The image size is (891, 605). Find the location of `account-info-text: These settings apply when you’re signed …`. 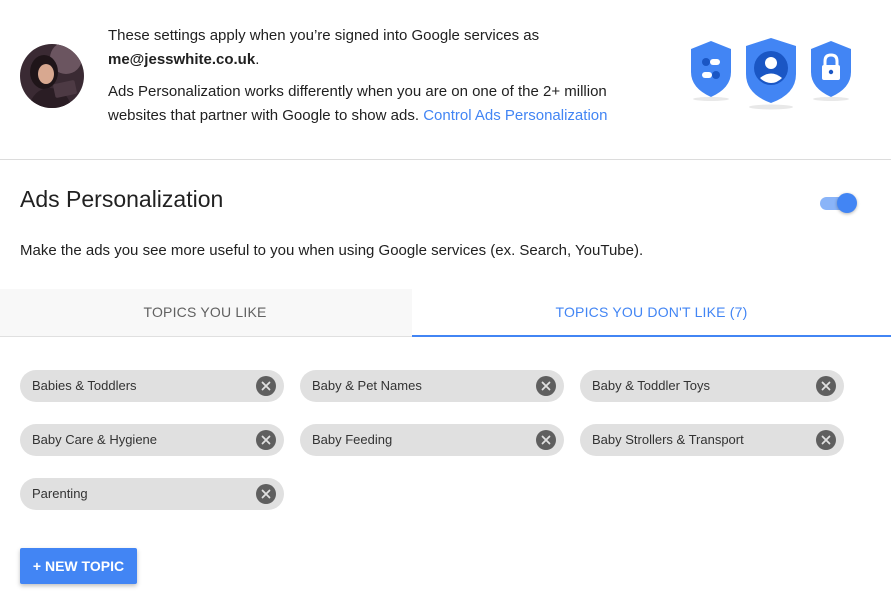

account-info-text: These settings apply when you’re signed … is located at coordinates (378, 48).